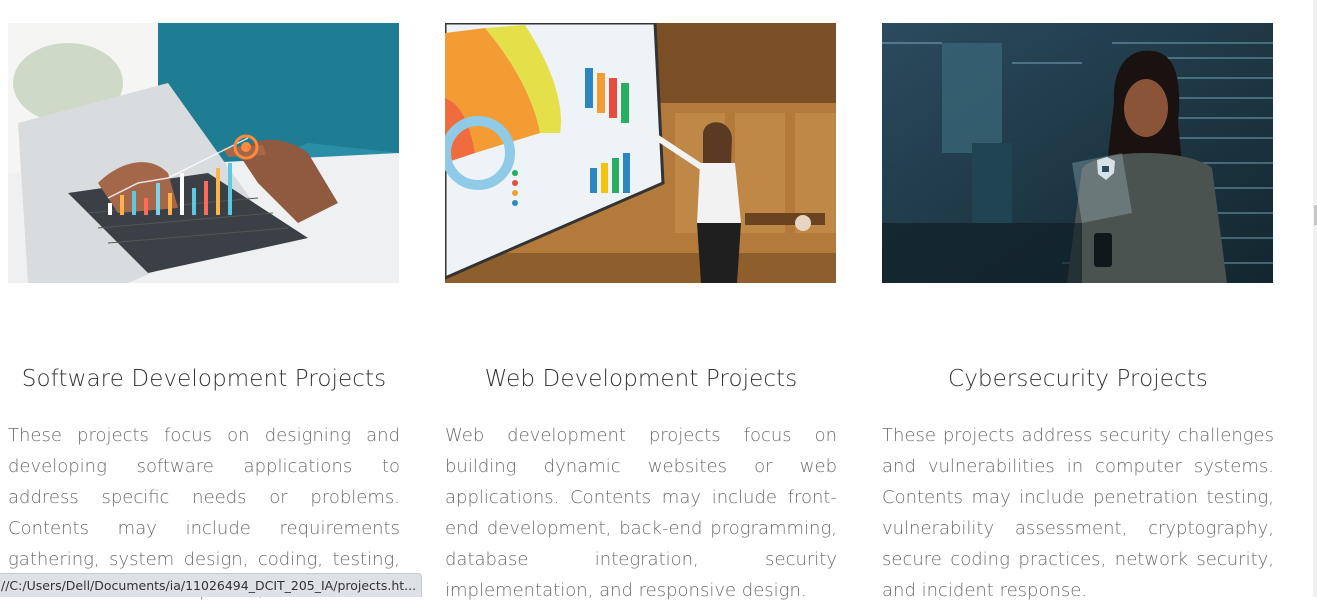 Image resolution: width=1317 pixels, height=606 pixels. I want to click on card-title: Cybersecurity Projects, so click(1078, 379).